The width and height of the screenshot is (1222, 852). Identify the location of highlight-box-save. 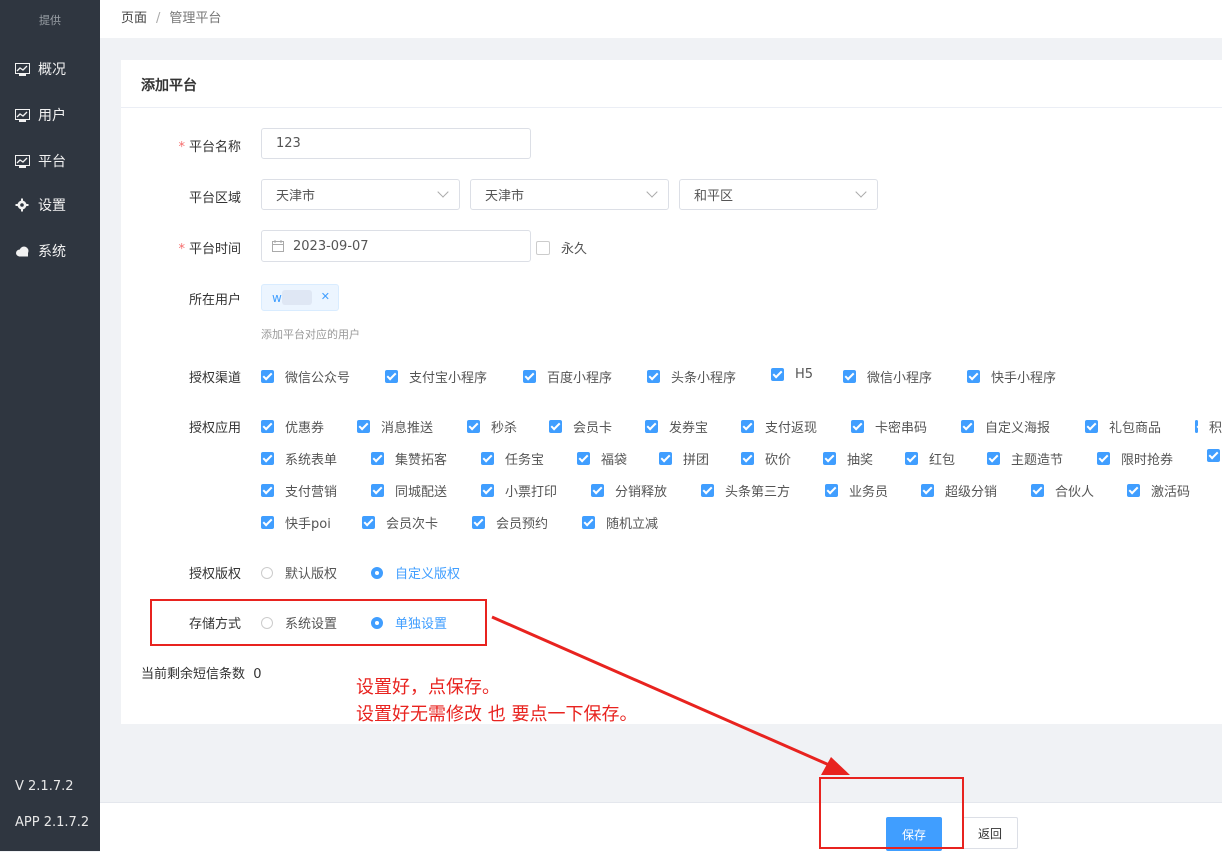
(891, 813).